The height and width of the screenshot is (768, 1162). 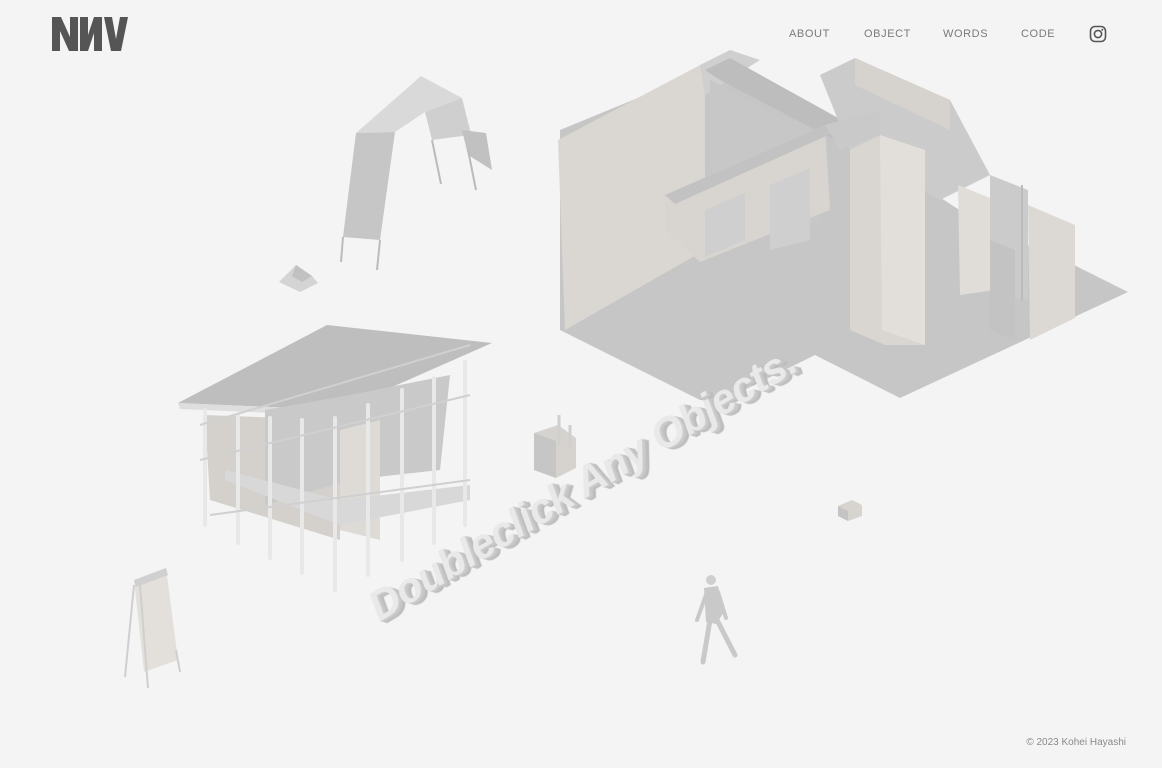 What do you see at coordinates (298, 278) in the screenshot?
I see `small-rock` at bounding box center [298, 278].